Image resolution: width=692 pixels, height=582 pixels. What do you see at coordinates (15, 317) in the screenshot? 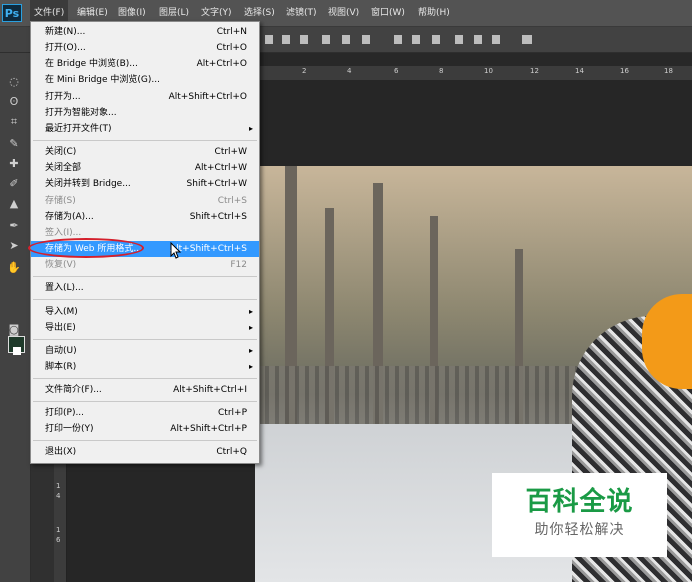
I see `tools-panel: ◌ ʘ ⌗ ✎ ✚ ✐ ▲ ✒ ➤ ✋ ◙` at bounding box center [15, 317].